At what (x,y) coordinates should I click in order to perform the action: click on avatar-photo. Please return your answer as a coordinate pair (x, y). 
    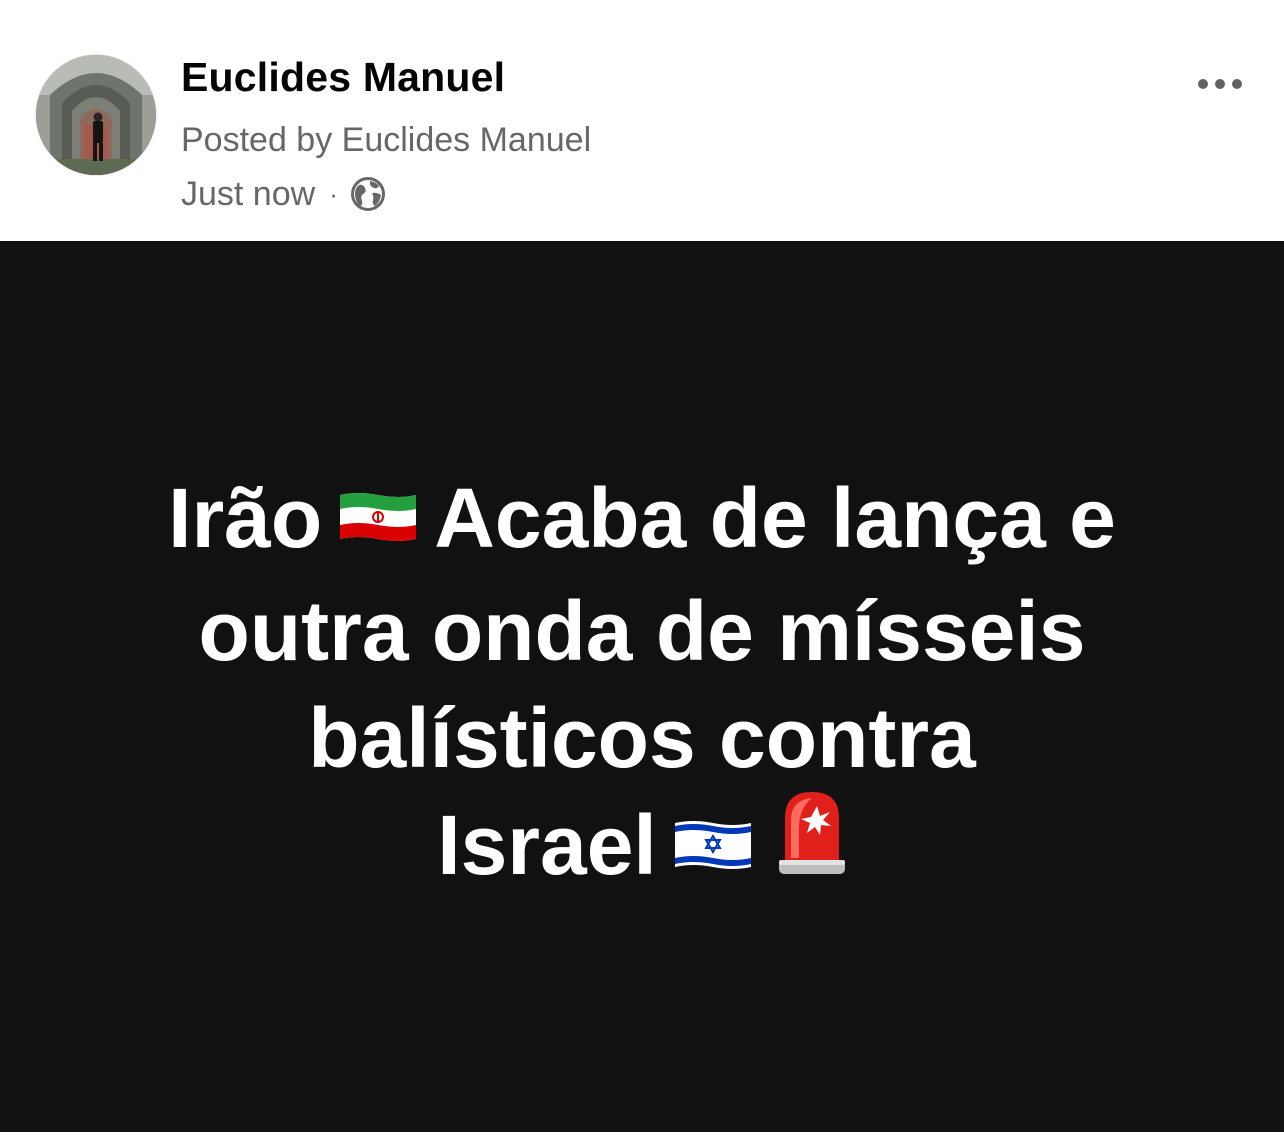
    Looking at the image, I should click on (96, 115).